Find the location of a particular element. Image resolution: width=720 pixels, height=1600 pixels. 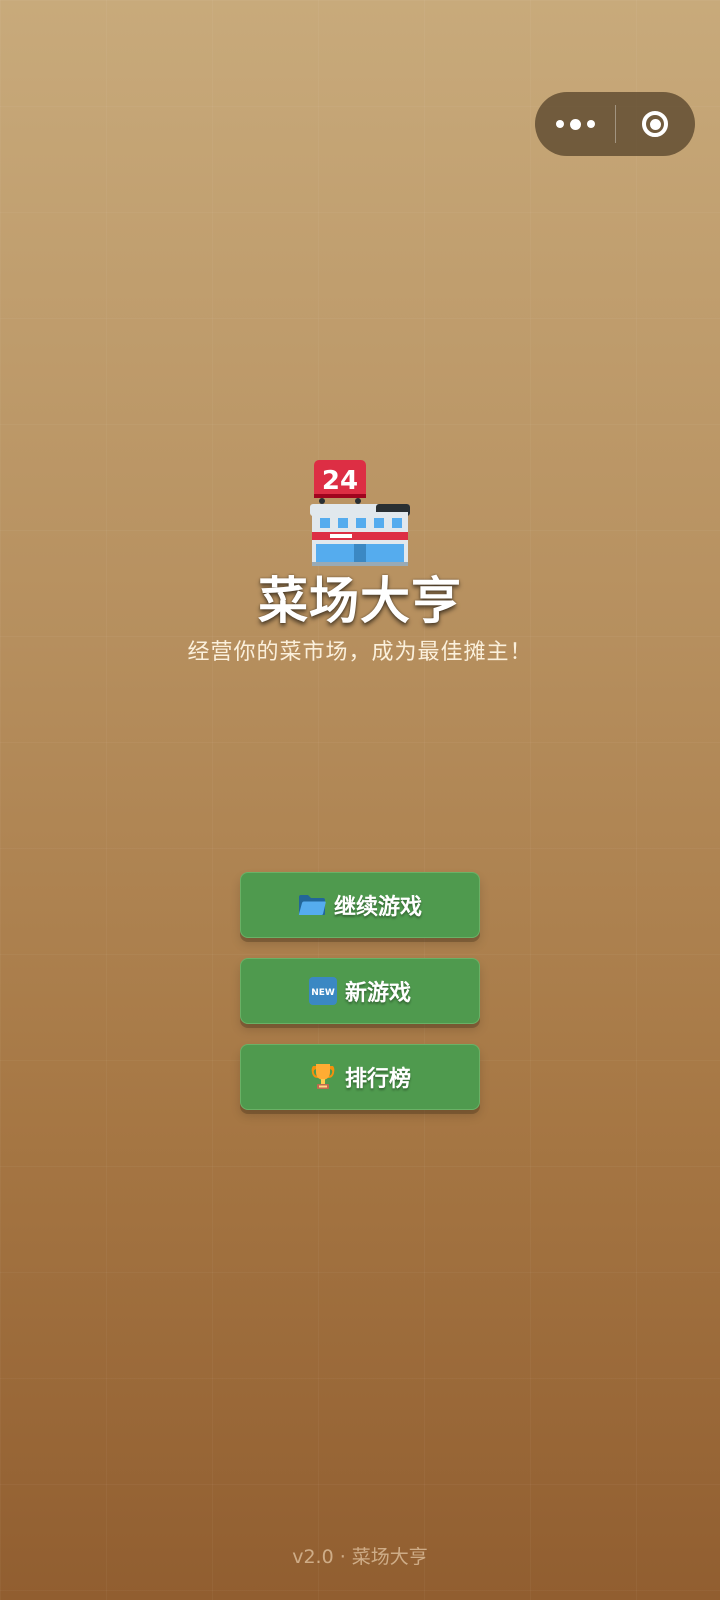

close-target-icon is located at coordinates (655, 124).